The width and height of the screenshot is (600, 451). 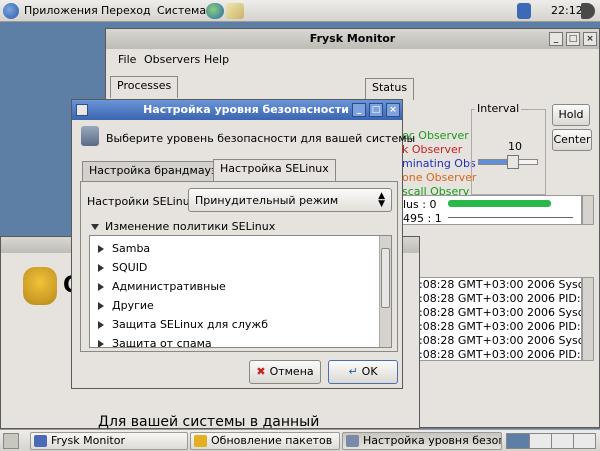 What do you see at coordinates (353, 371) in the screenshot?
I see `ok-icon: ↵` at bounding box center [353, 371].